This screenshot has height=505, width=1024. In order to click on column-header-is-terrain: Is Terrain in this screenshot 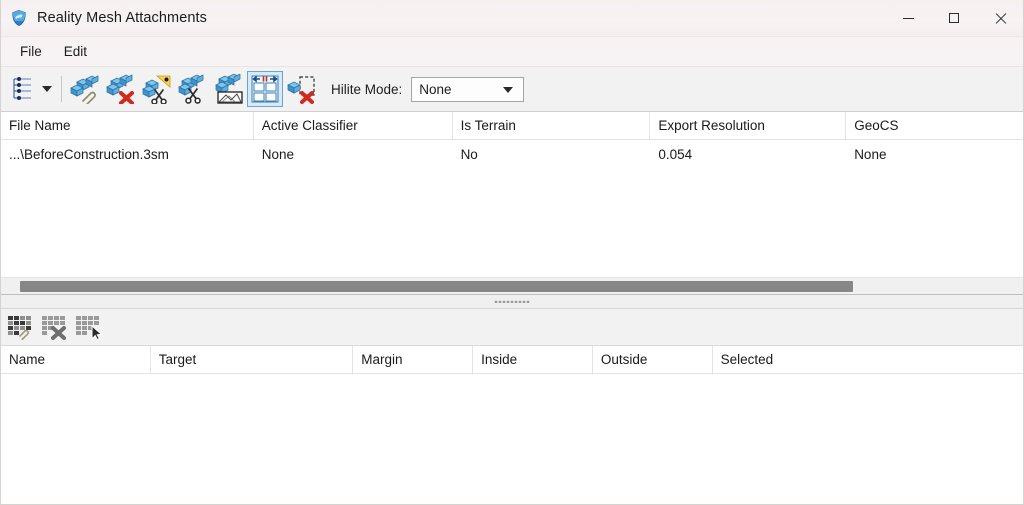, I will do `click(551, 125)`.